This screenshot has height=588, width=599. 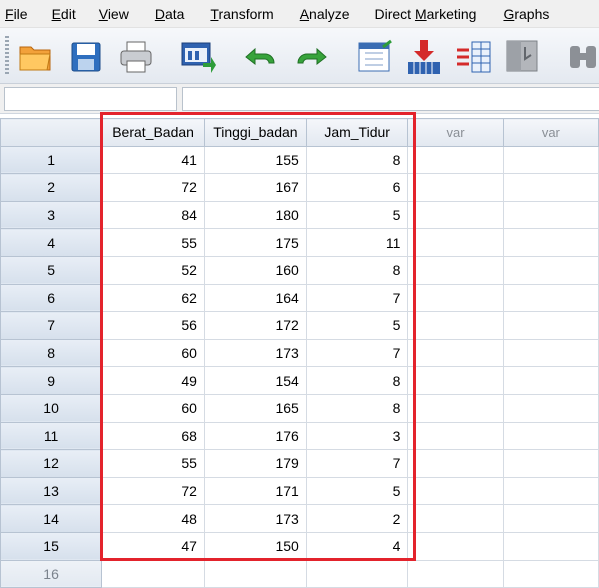 What do you see at coordinates (51, 408) in the screenshot?
I see `row-number: 10` at bounding box center [51, 408].